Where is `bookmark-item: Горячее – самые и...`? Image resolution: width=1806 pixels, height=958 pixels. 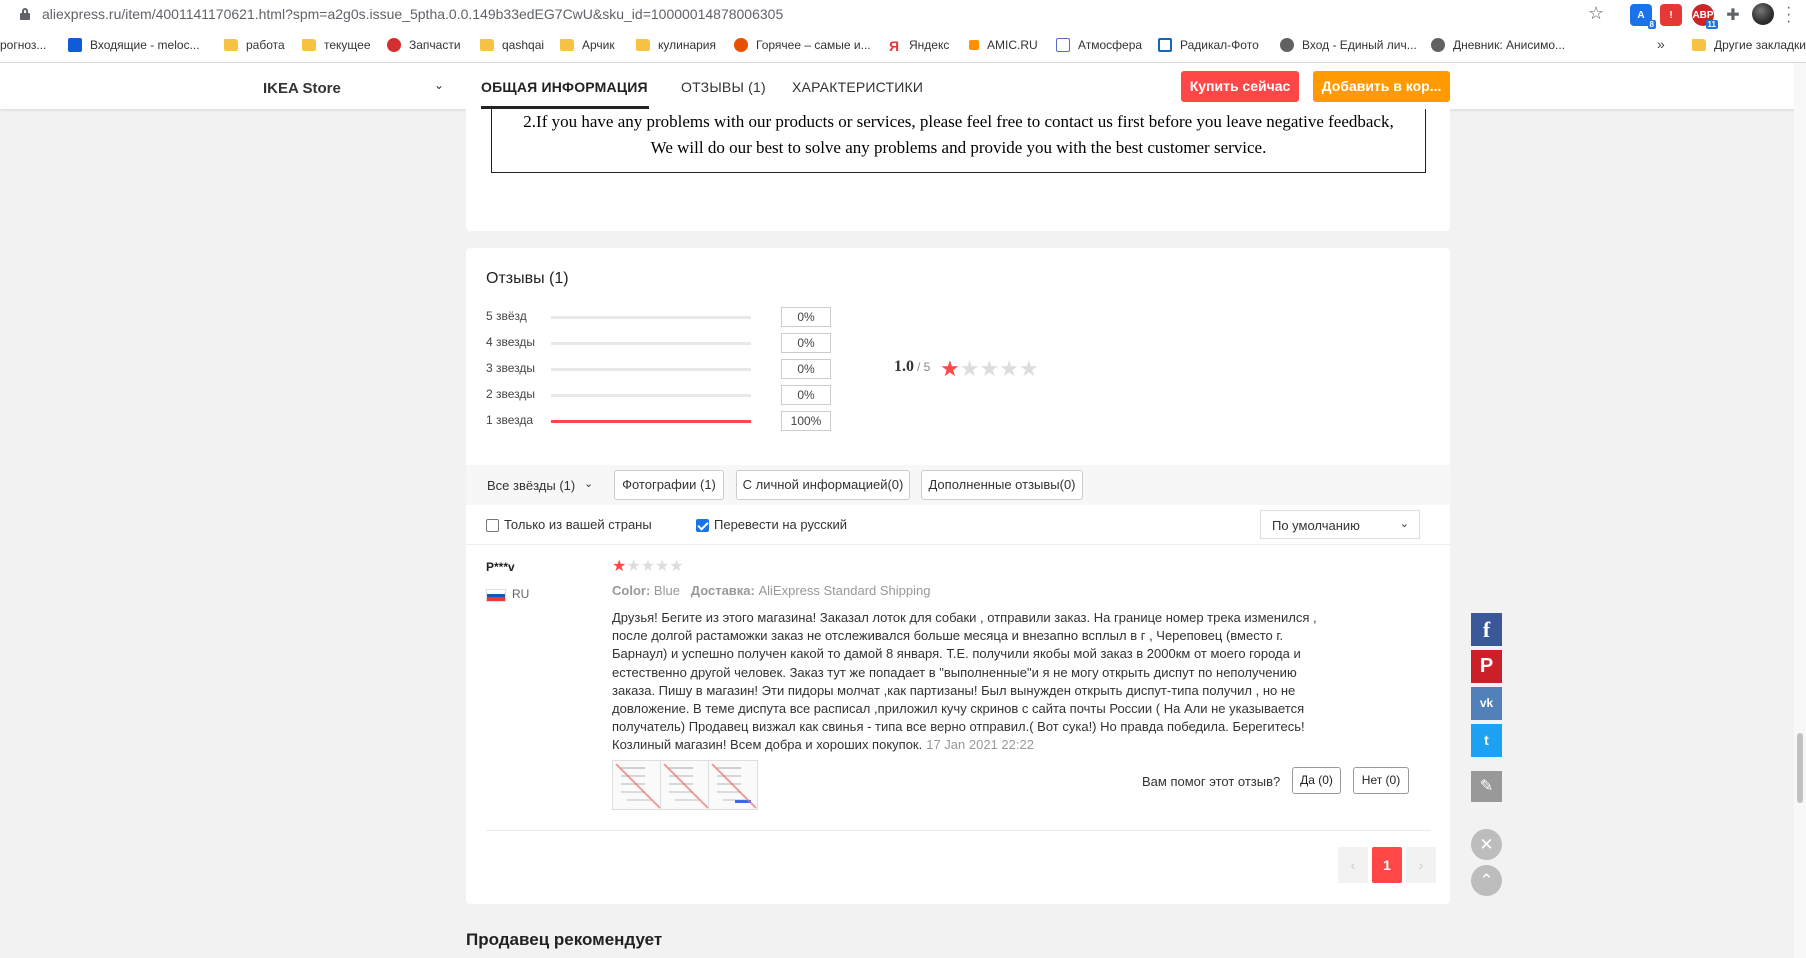
bookmark-item: Горячее – самые и... is located at coordinates (802, 45).